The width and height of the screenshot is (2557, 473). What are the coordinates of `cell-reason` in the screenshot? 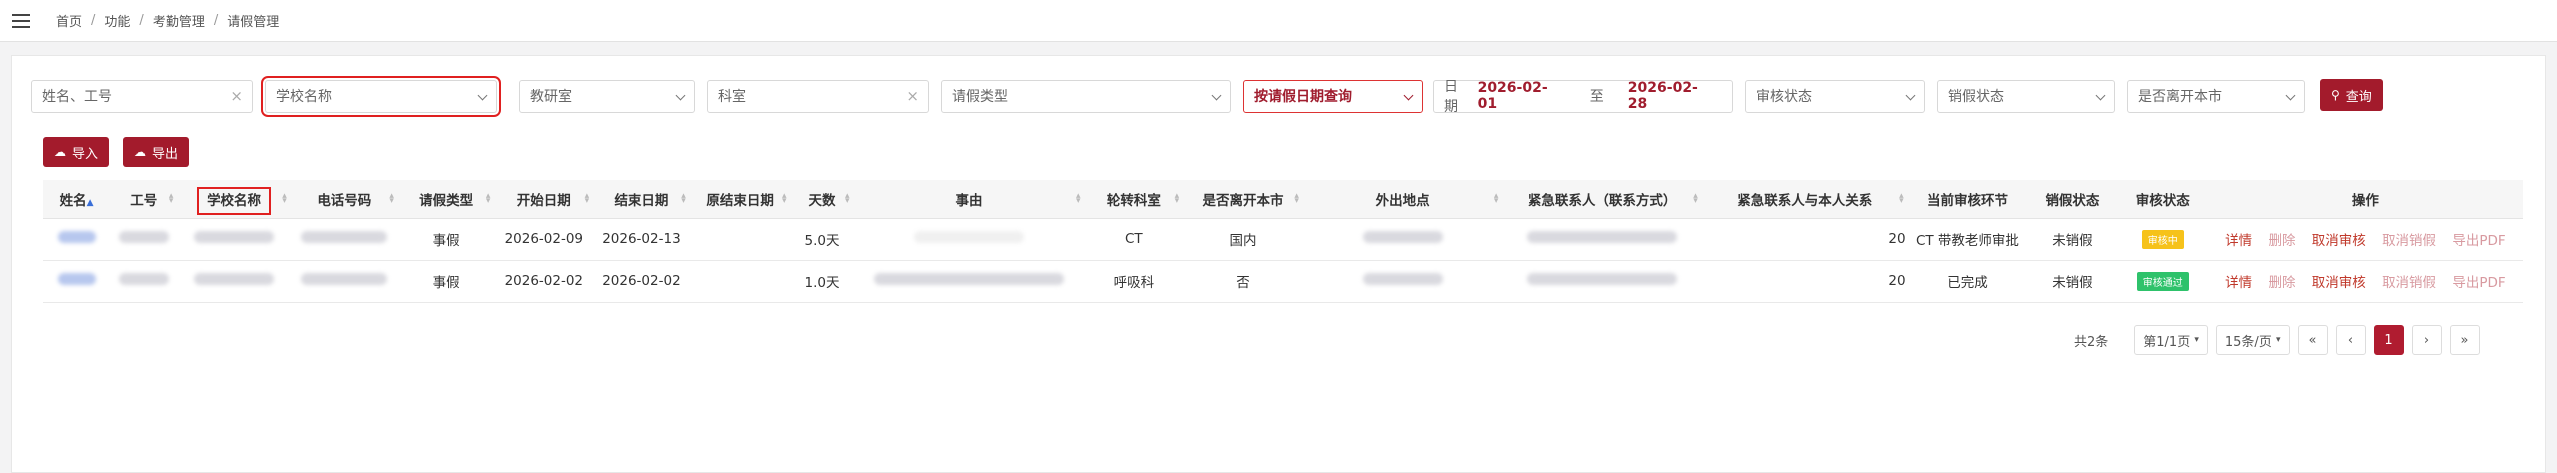 It's located at (969, 239).